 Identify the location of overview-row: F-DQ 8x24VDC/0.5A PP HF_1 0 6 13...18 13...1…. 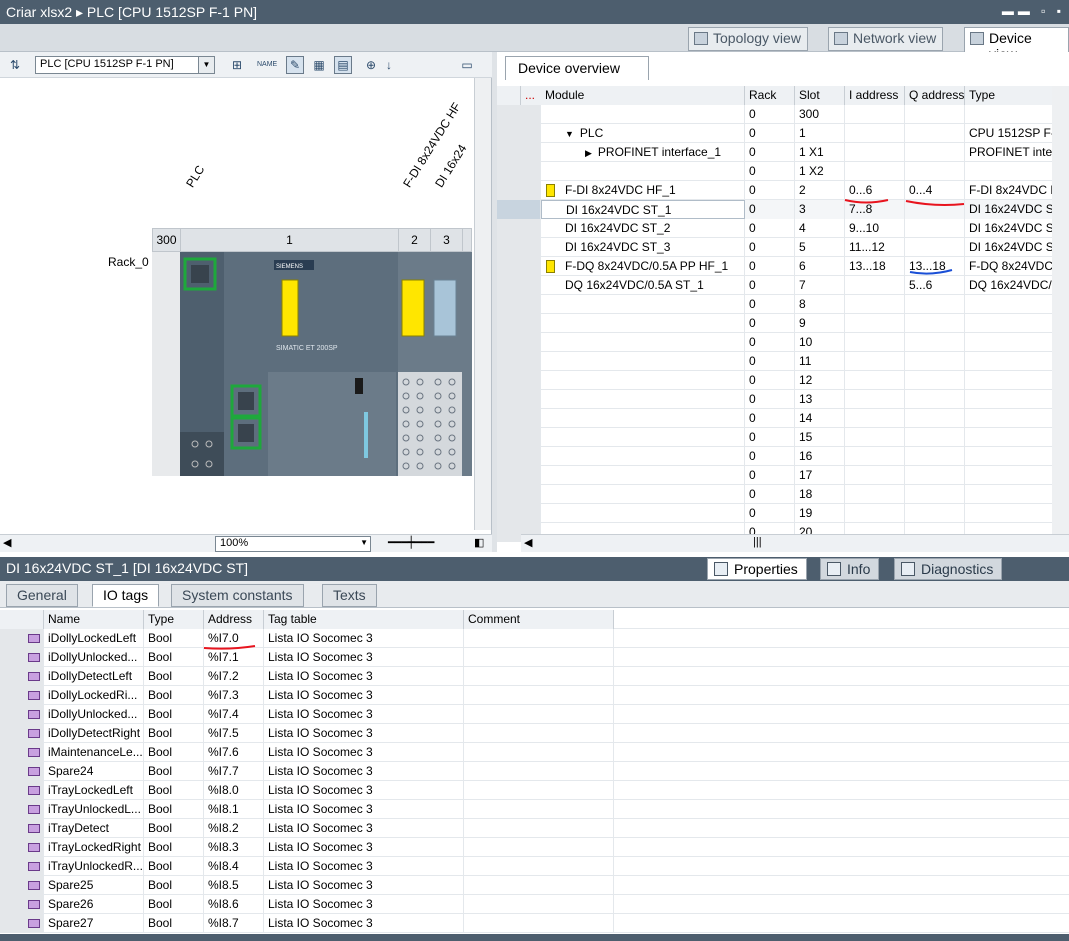
(783, 266).